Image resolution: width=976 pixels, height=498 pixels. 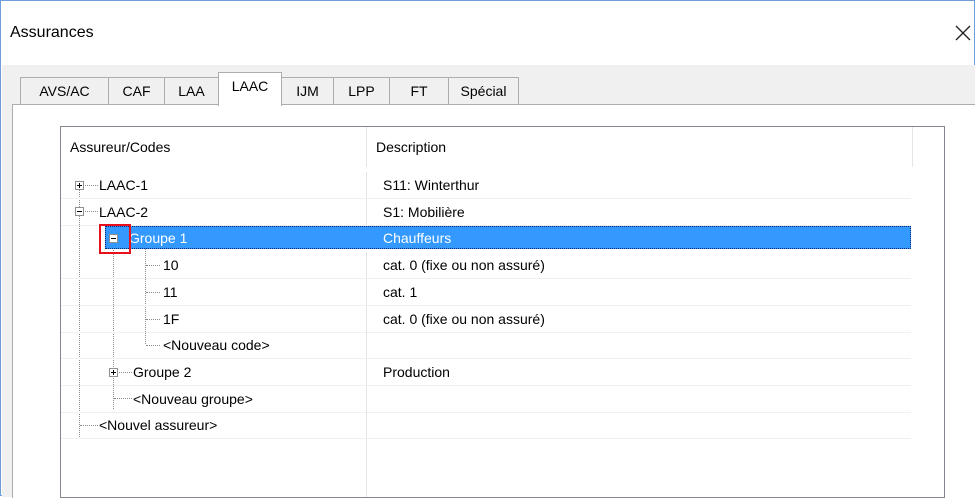 I want to click on row-label: <Nouveau groupe>, so click(x=193, y=399).